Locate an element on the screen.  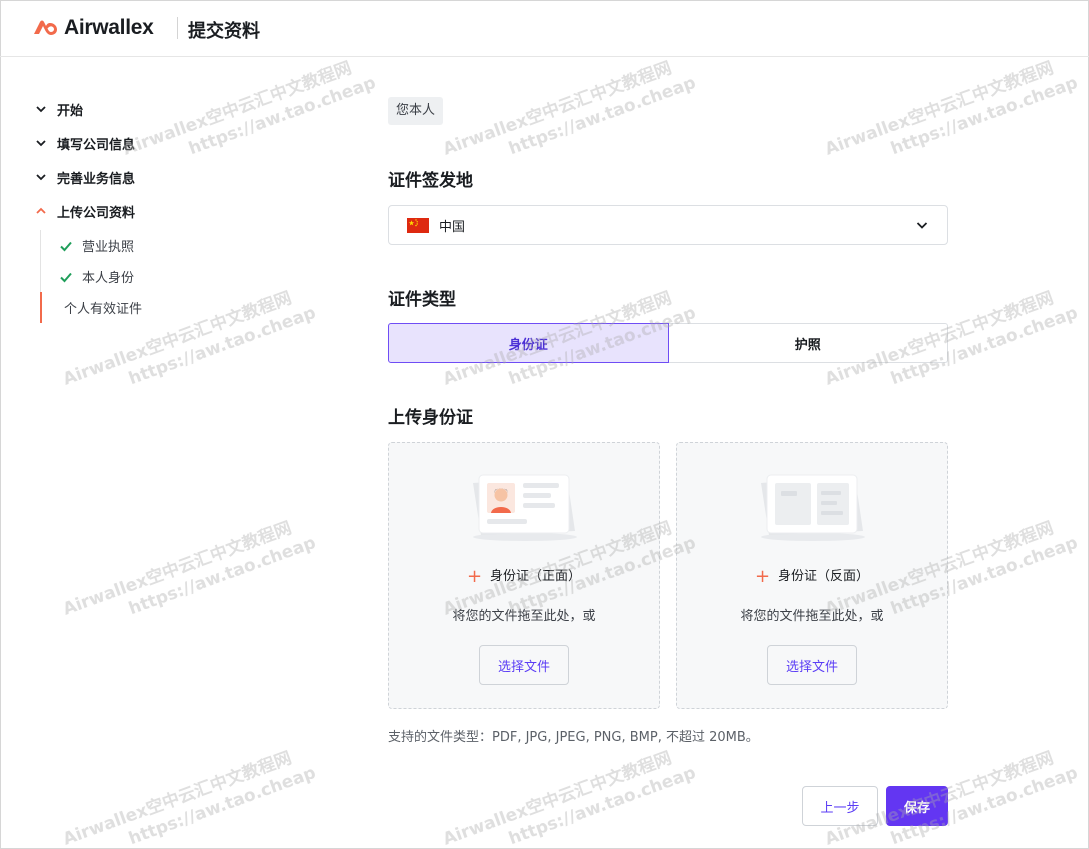
substep-list: 营业执照 本人身份 个人有效证件 is located at coordinates (167, 276).